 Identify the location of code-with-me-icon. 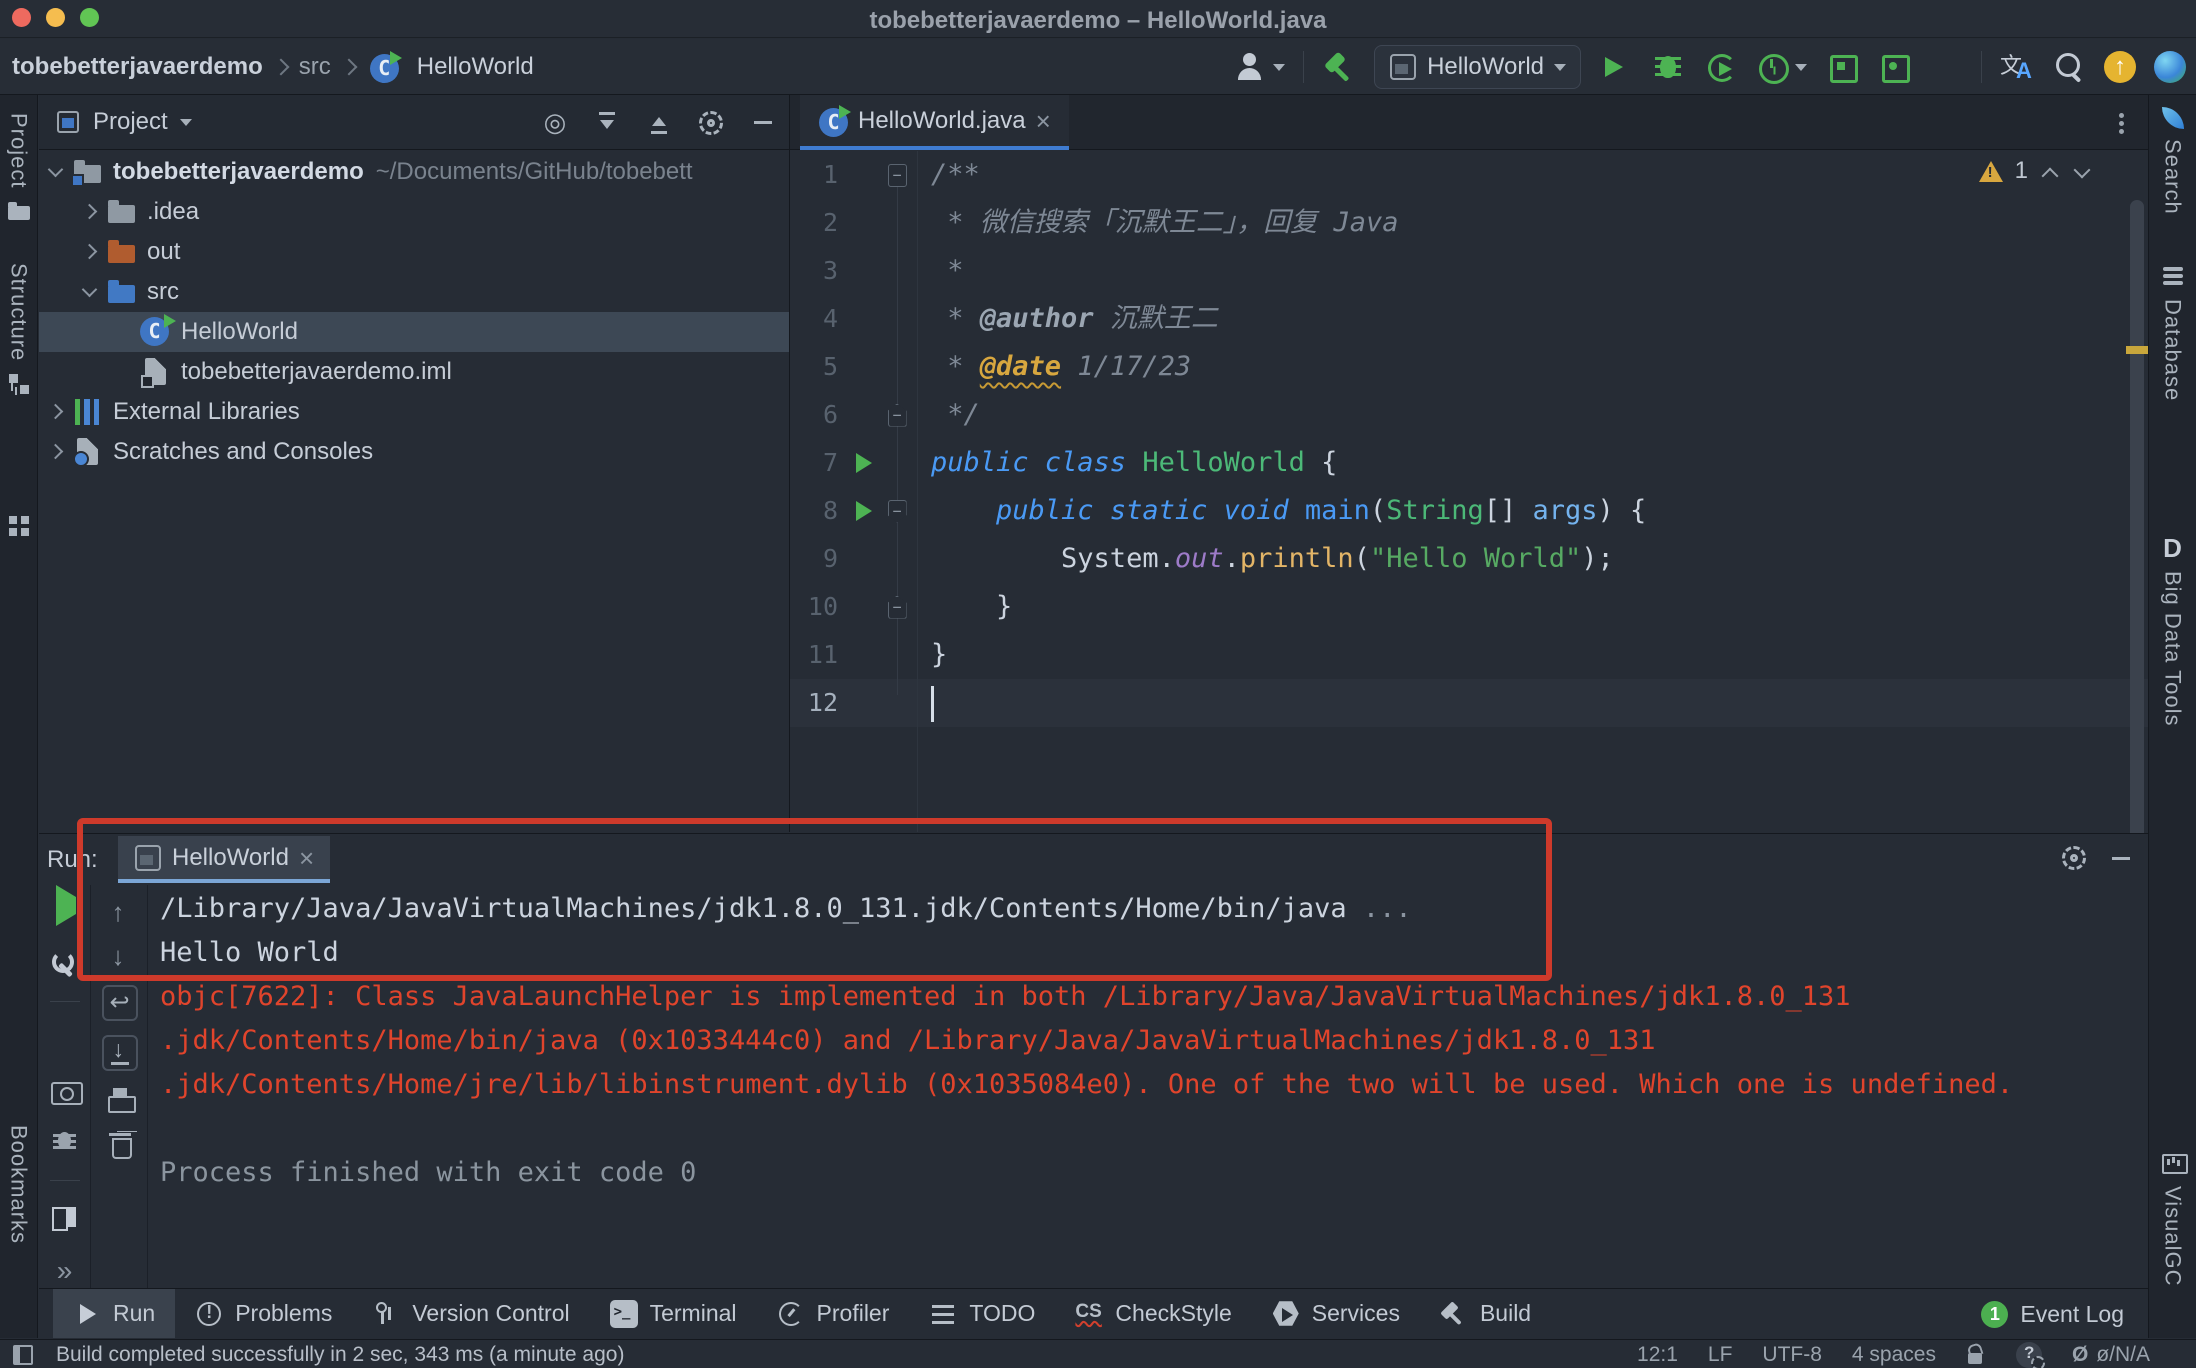
(2170, 67).